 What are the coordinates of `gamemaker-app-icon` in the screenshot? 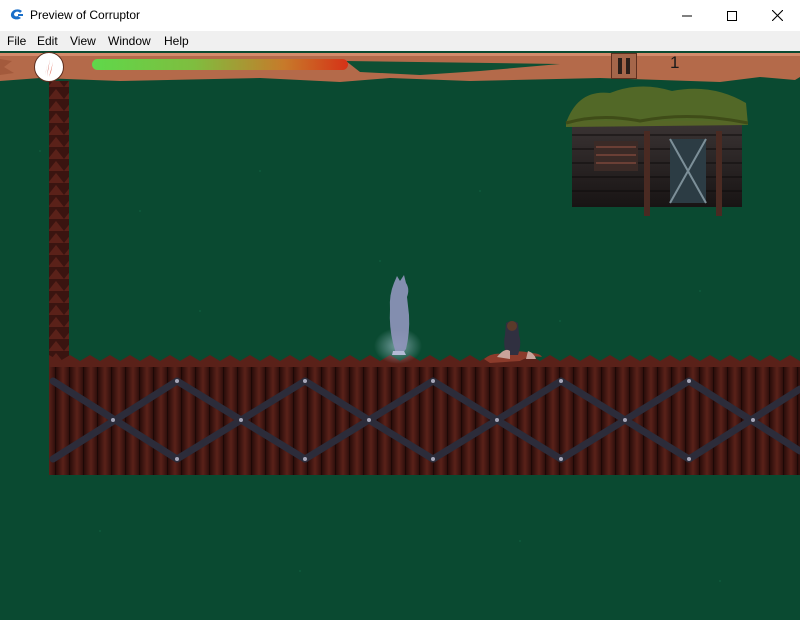 It's located at (16, 14).